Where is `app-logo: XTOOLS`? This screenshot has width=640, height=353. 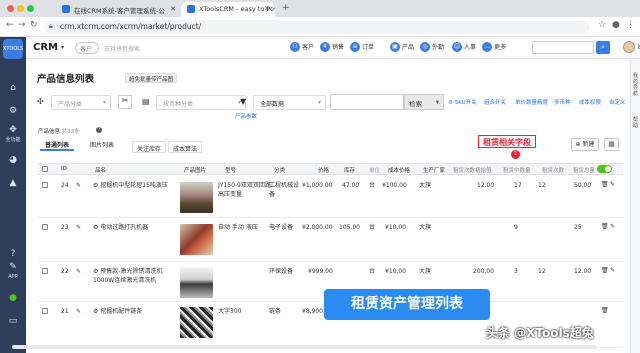 app-logo: XTOOLS is located at coordinates (13, 49).